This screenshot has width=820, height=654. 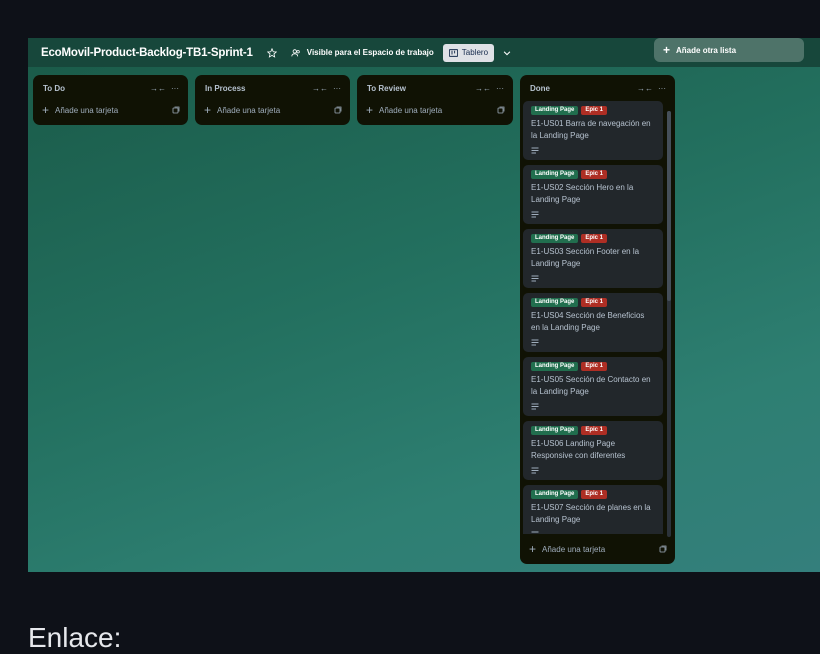 I want to click on list-title: To Review, so click(x=386, y=88).